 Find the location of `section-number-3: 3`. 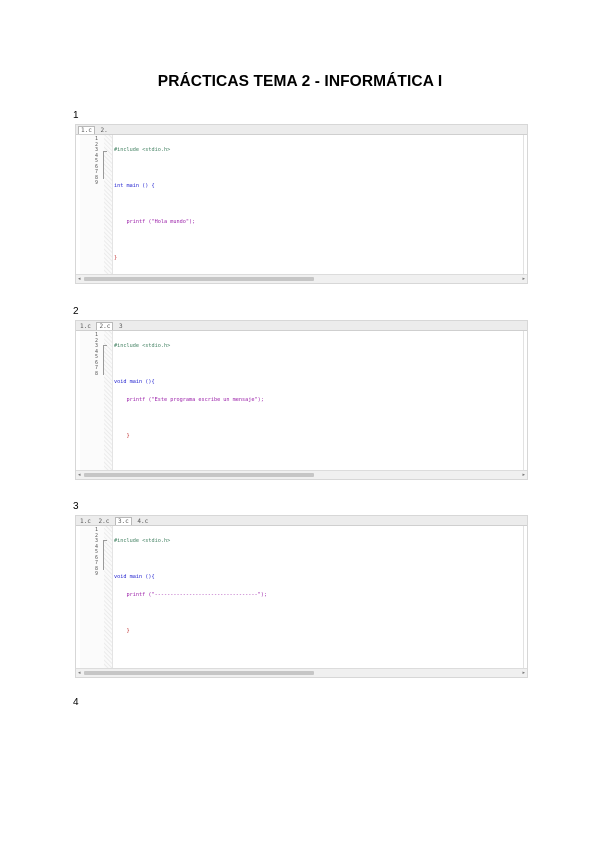

section-number-3: 3 is located at coordinates (76, 506).